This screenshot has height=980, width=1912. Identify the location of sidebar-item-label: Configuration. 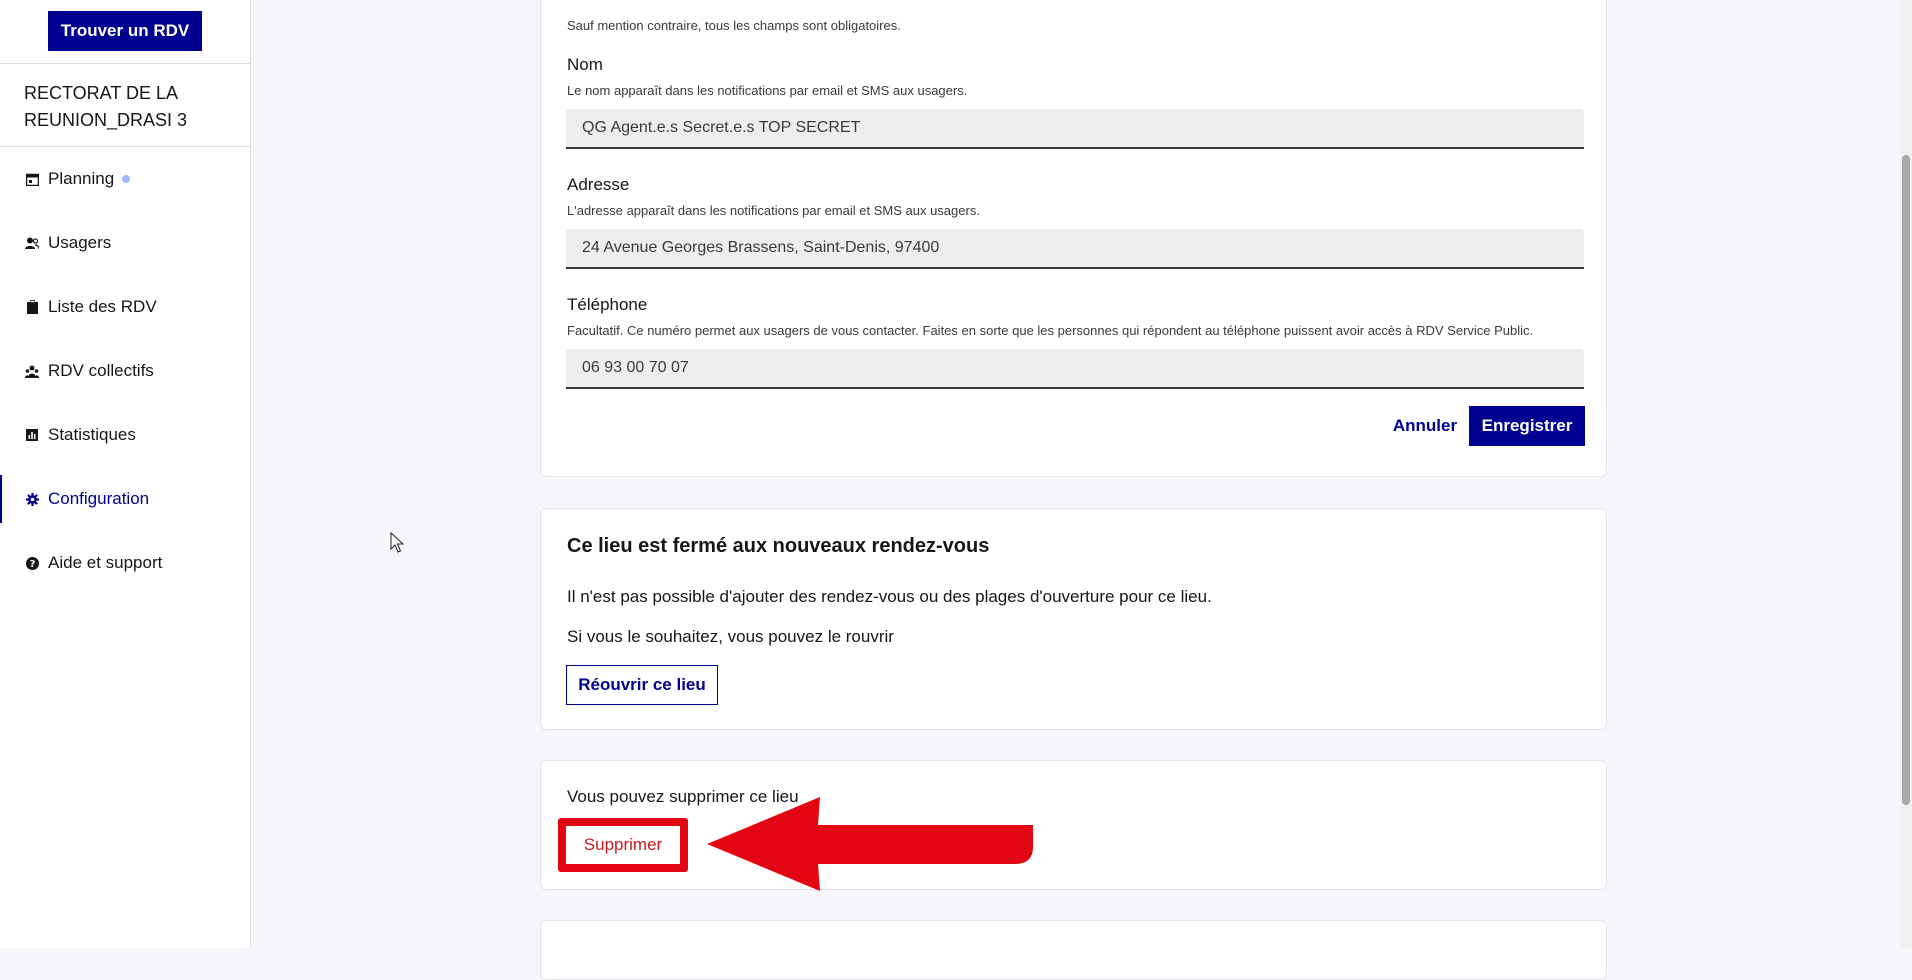
(99, 498).